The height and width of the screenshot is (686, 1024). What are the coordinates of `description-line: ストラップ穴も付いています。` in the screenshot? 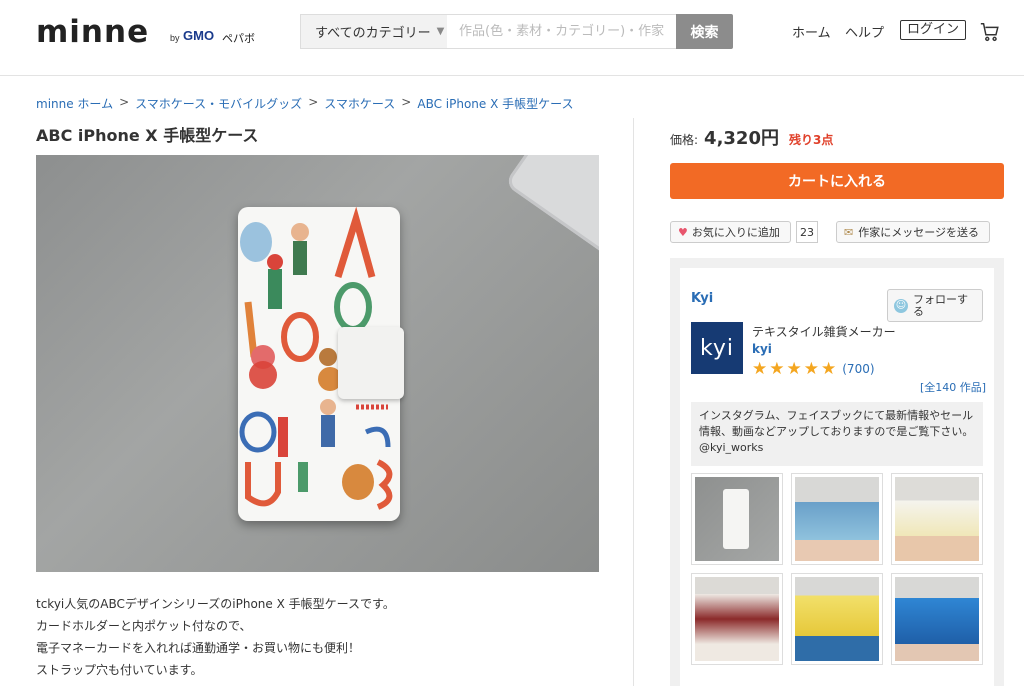 It's located at (119, 670).